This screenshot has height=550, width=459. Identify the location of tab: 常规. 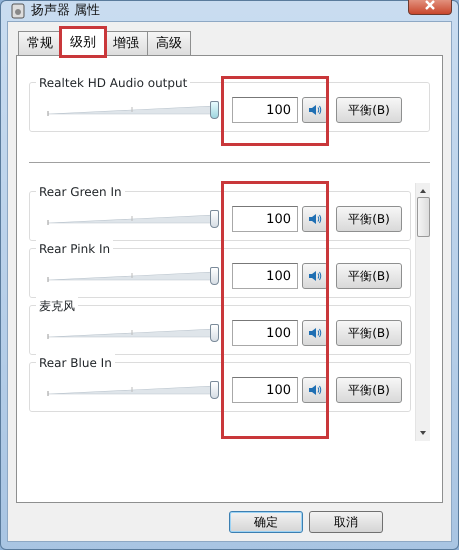
(40, 42).